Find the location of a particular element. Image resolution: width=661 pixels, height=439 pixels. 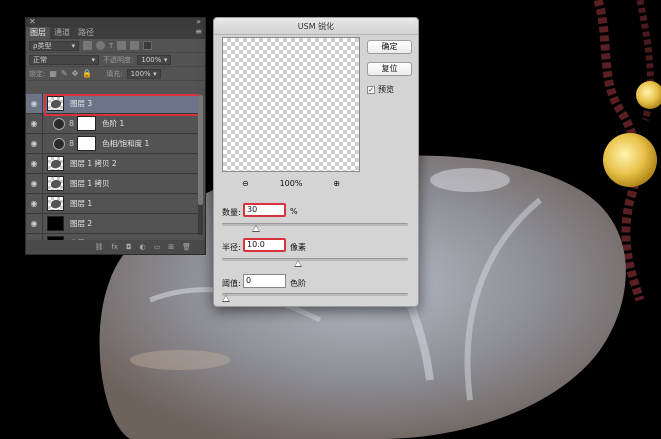

layer-name: 色相/饱和度 1 is located at coordinates (126, 143).